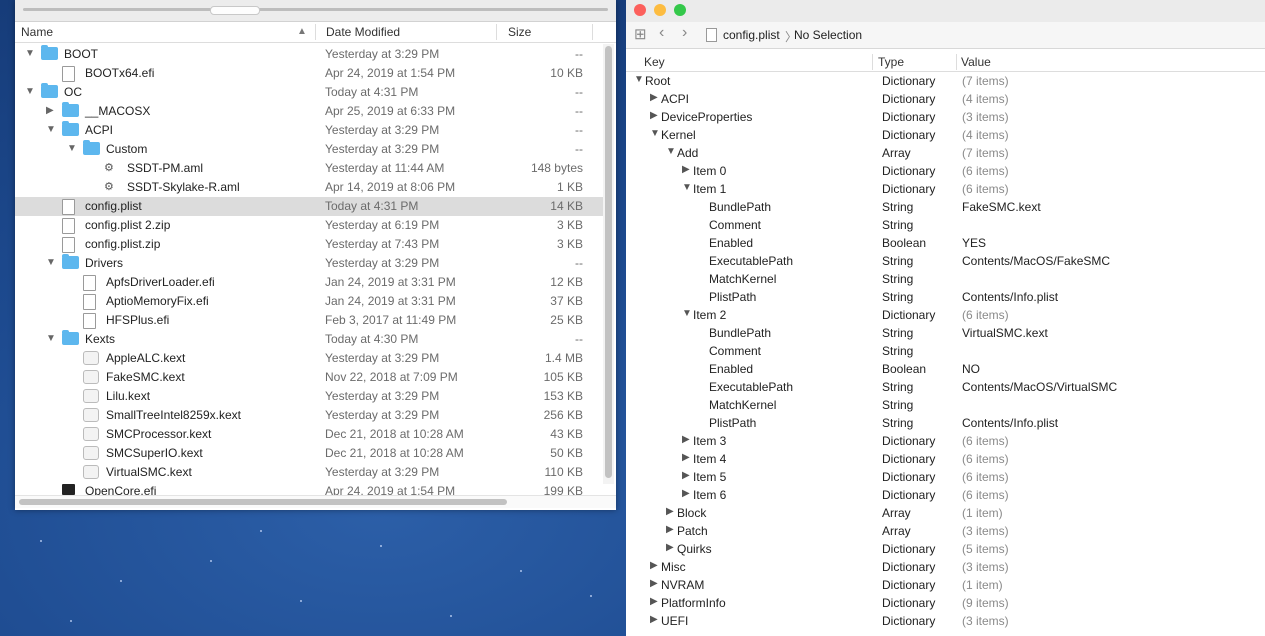 The image size is (1265, 636). Describe the element at coordinates (985, 603) in the screenshot. I see `plist-value: (9 items)` at that location.